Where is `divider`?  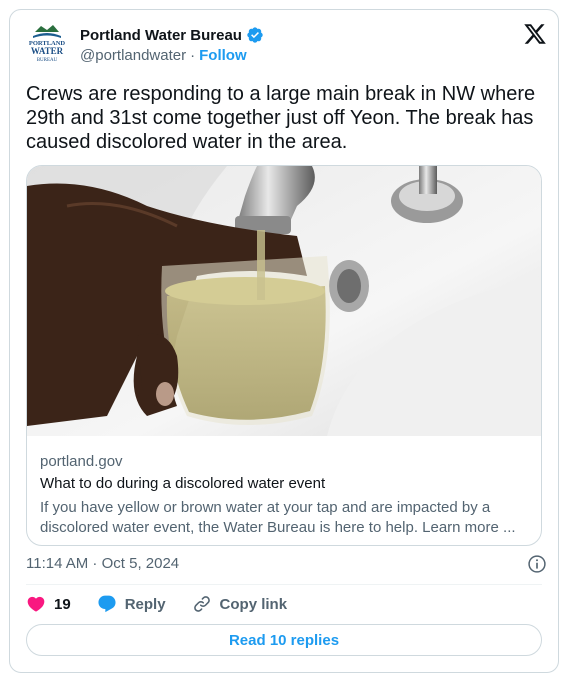
divider is located at coordinates (284, 584).